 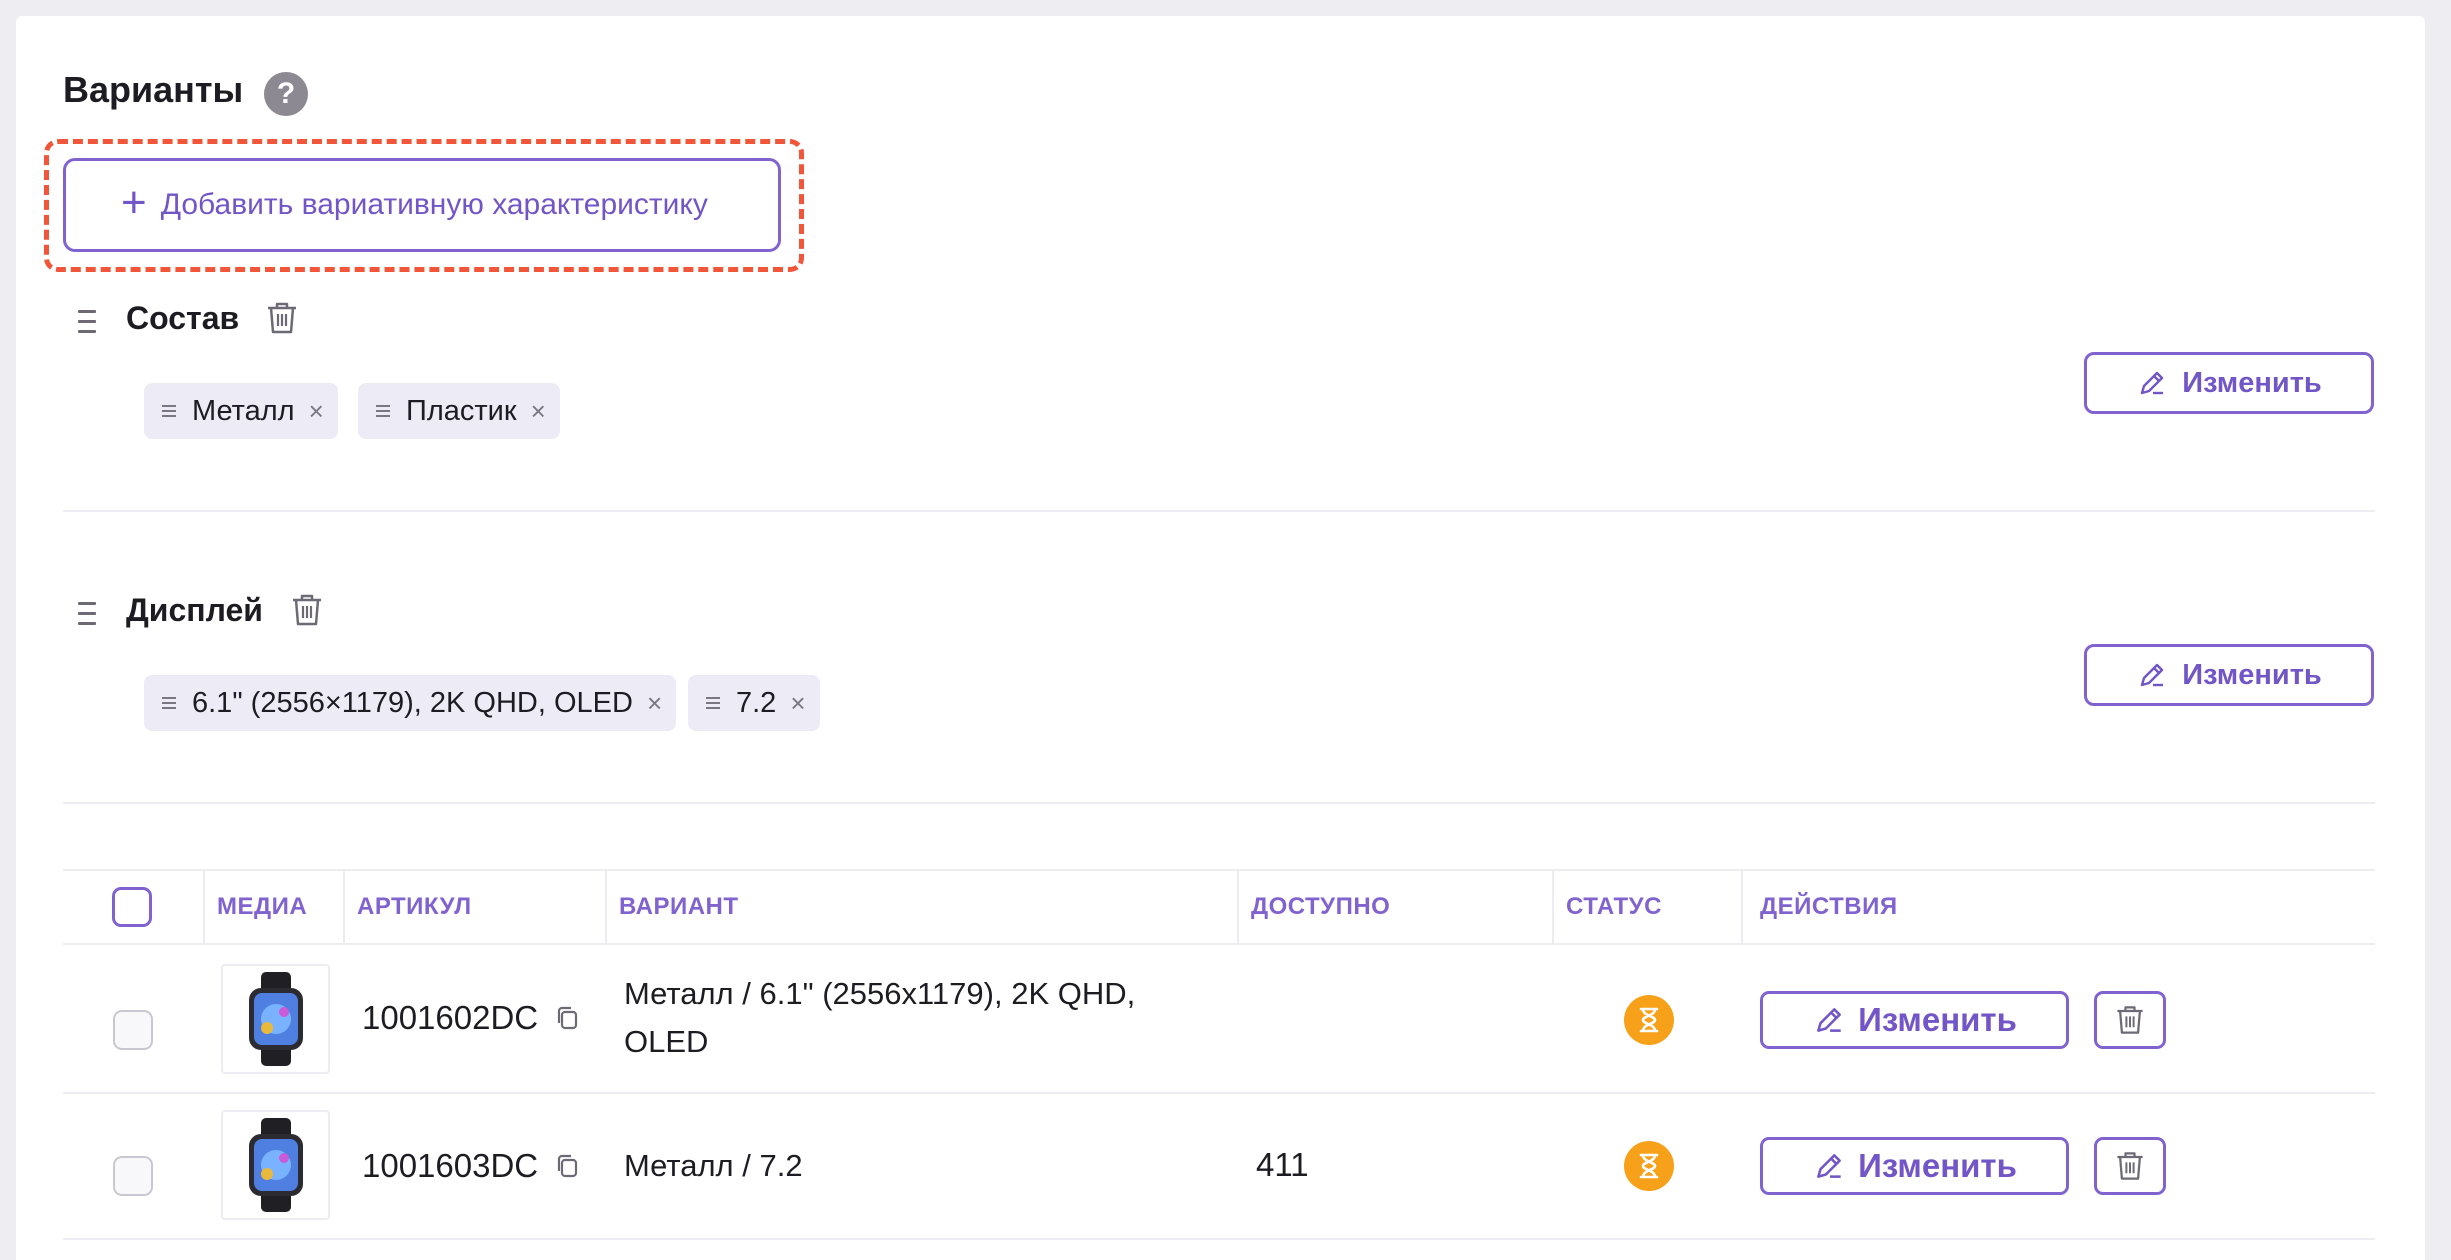 What do you see at coordinates (1829, 906) in the screenshot?
I see `header-actions: ДЕЙСТВИЯ` at bounding box center [1829, 906].